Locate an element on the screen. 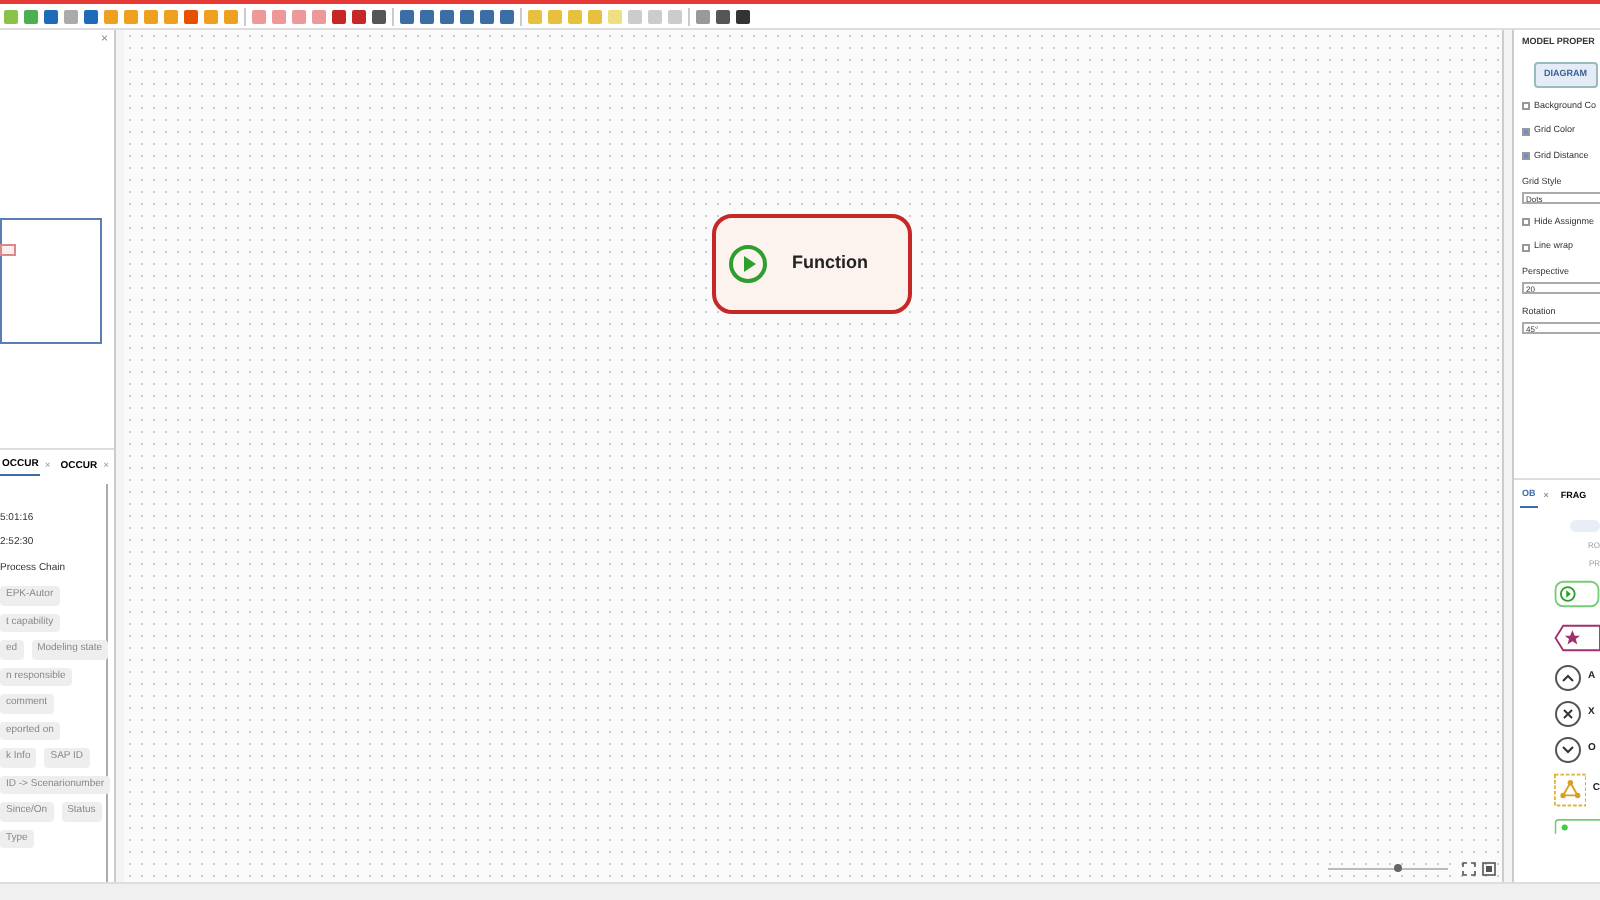 Image resolution: width=1600 pixels, height=900 pixels. x-circle-icon is located at coordinates (1568, 713).